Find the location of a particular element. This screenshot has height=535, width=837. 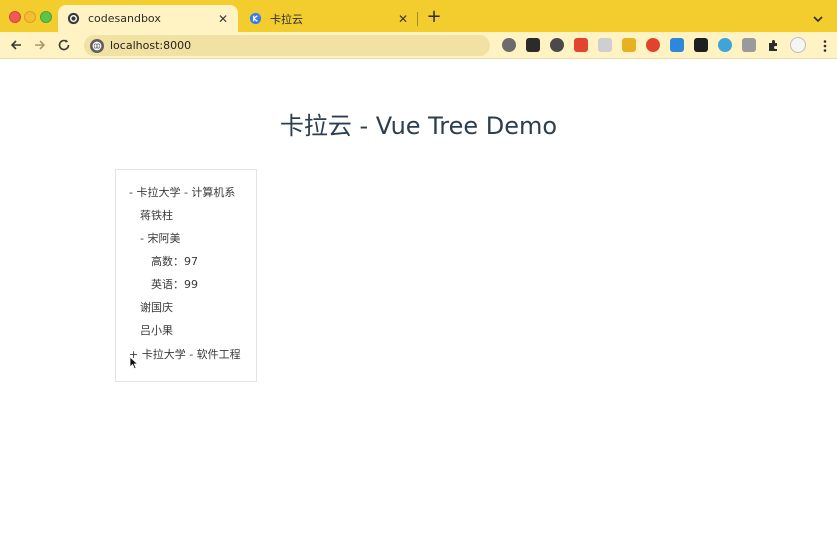

tree-node-student: 蒋铁柱 is located at coordinates (156, 215).